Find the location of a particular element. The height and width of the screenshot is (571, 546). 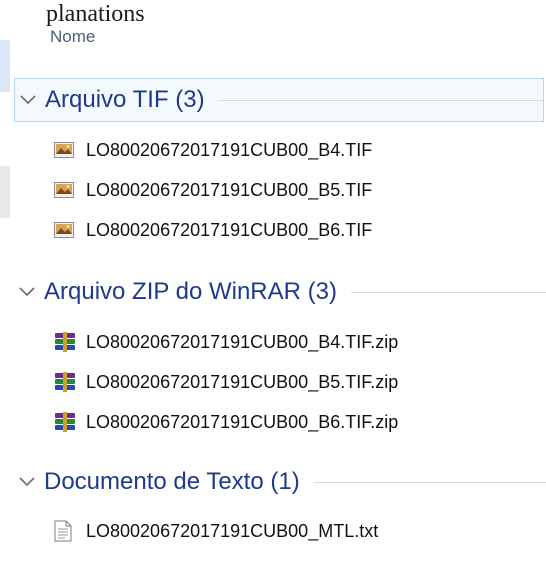

file-row: LO80020672017191CUB00_B6.TIF is located at coordinates (300, 230).